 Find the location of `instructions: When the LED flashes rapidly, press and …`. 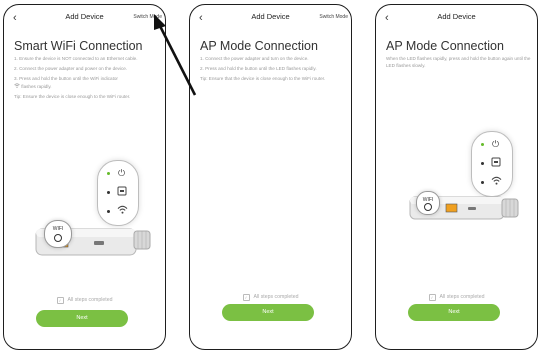

instructions: When the LED flashes rapidly, press and … is located at coordinates (458, 64).